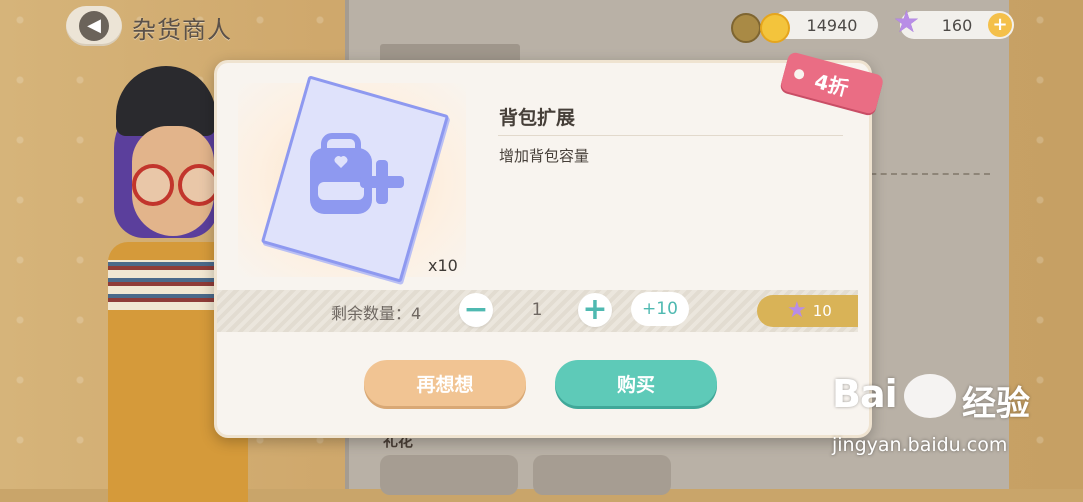 This screenshot has width=1083, height=502. I want to click on decrease-quantity-button: −, so click(476, 310).